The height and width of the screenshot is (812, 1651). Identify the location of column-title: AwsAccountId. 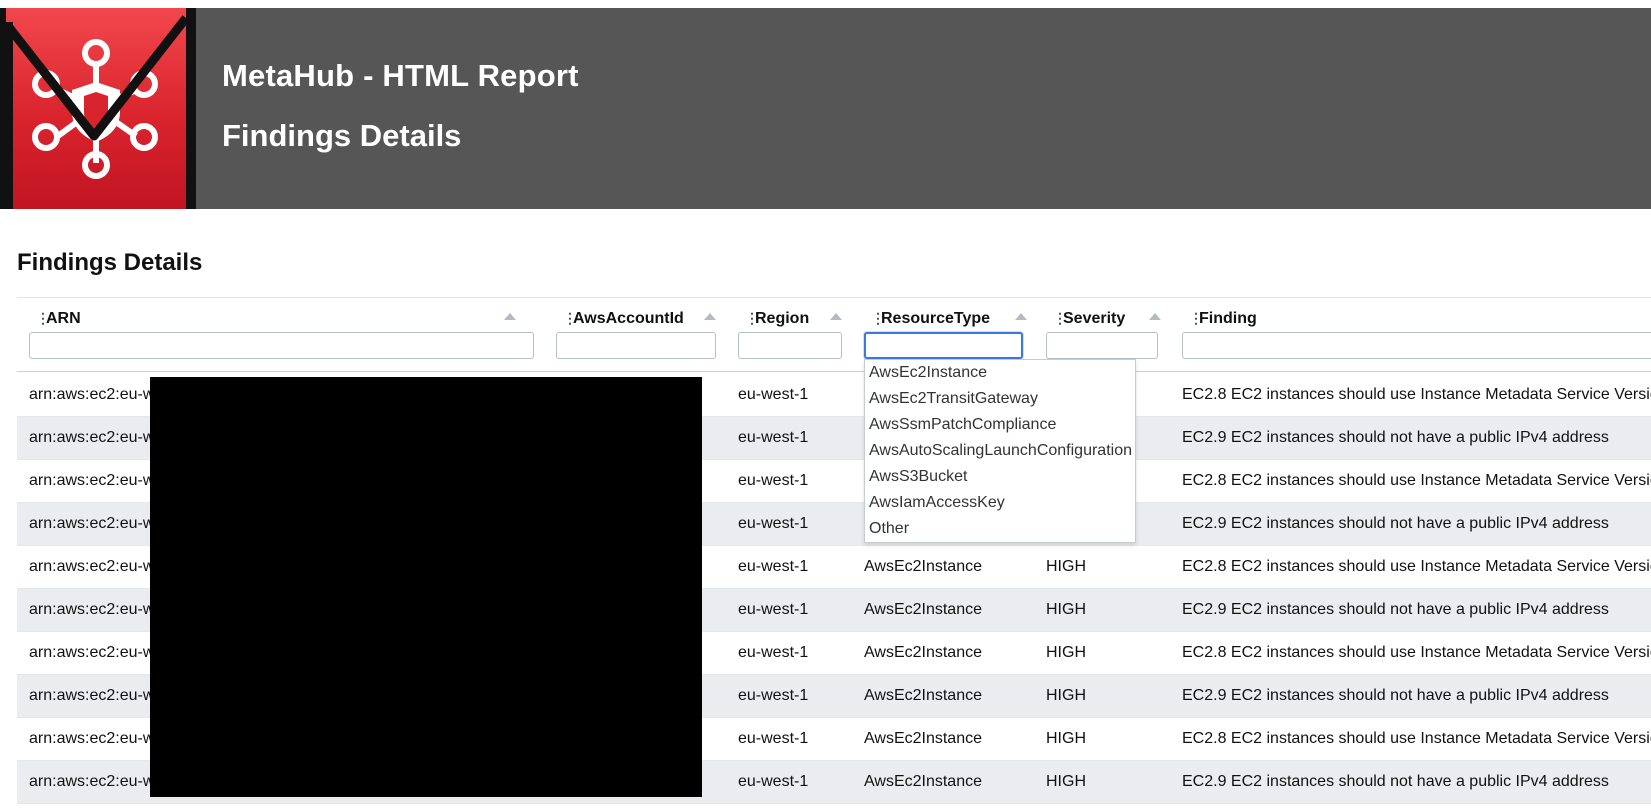
(628, 318).